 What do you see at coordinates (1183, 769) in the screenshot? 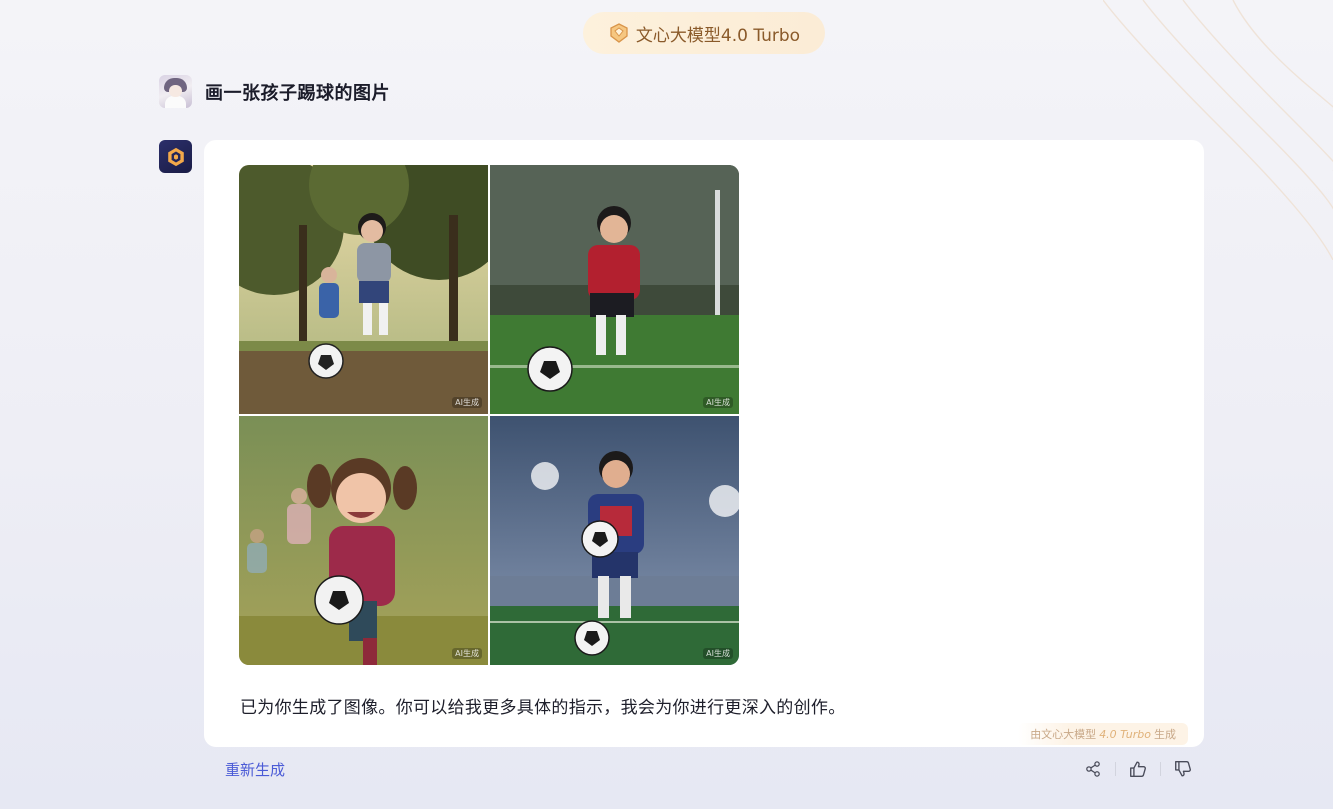
I see `thumbs-down-icon` at bounding box center [1183, 769].